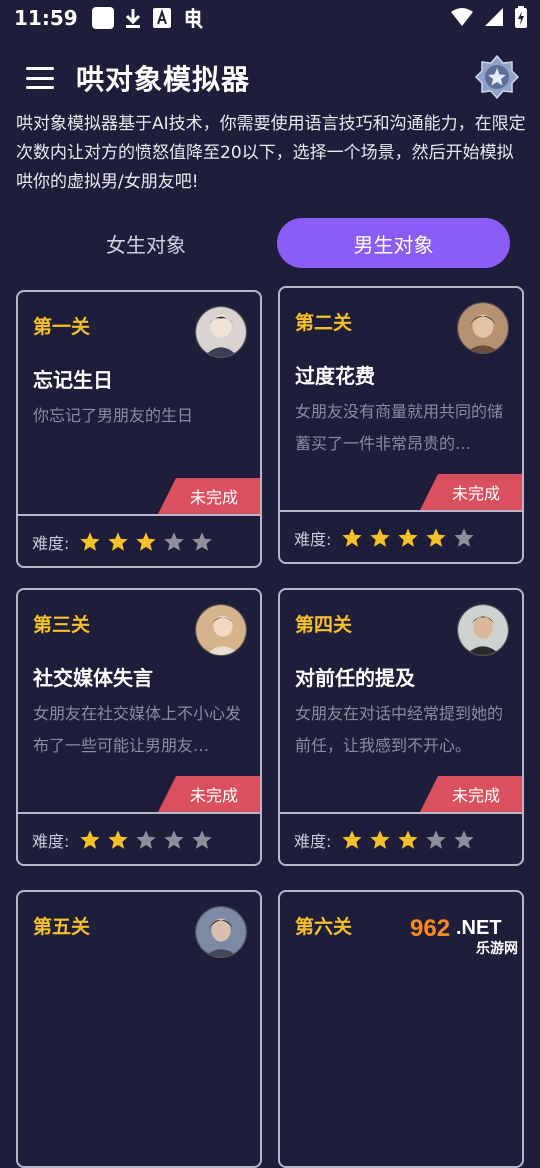 Image resolution: width=540 pixels, height=1168 pixels. I want to click on battery-icon, so click(521, 17).